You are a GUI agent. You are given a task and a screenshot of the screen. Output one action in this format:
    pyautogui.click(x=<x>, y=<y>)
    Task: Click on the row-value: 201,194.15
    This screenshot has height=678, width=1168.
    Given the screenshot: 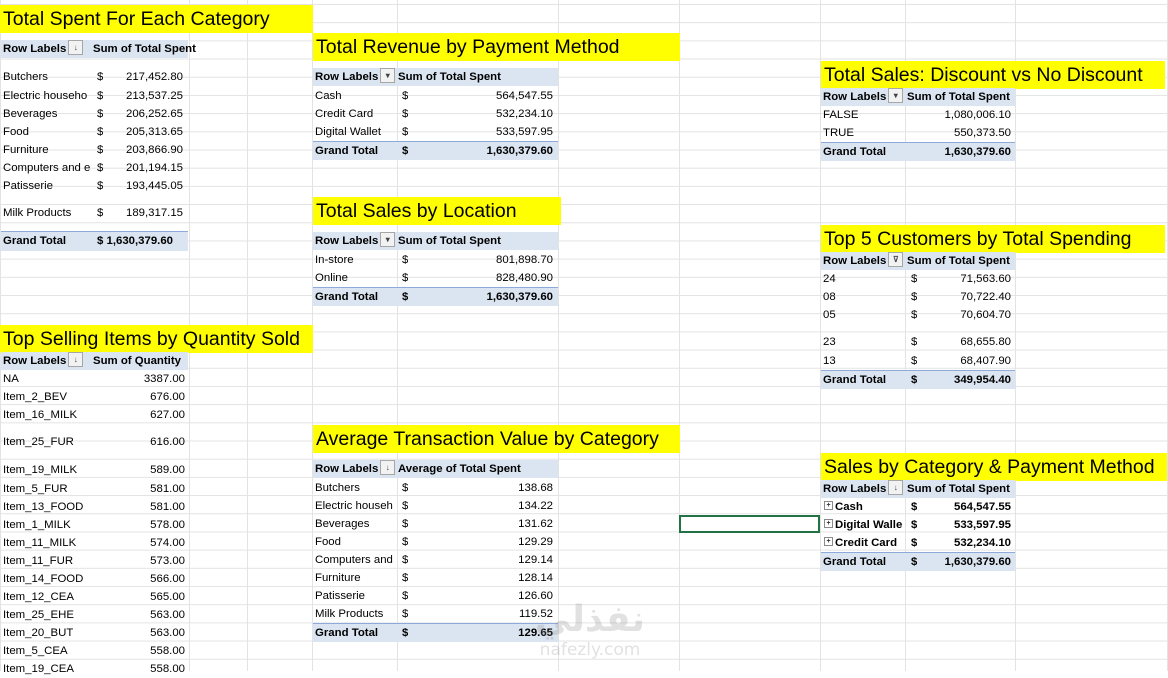 What is the action you would take?
    pyautogui.click(x=154, y=168)
    